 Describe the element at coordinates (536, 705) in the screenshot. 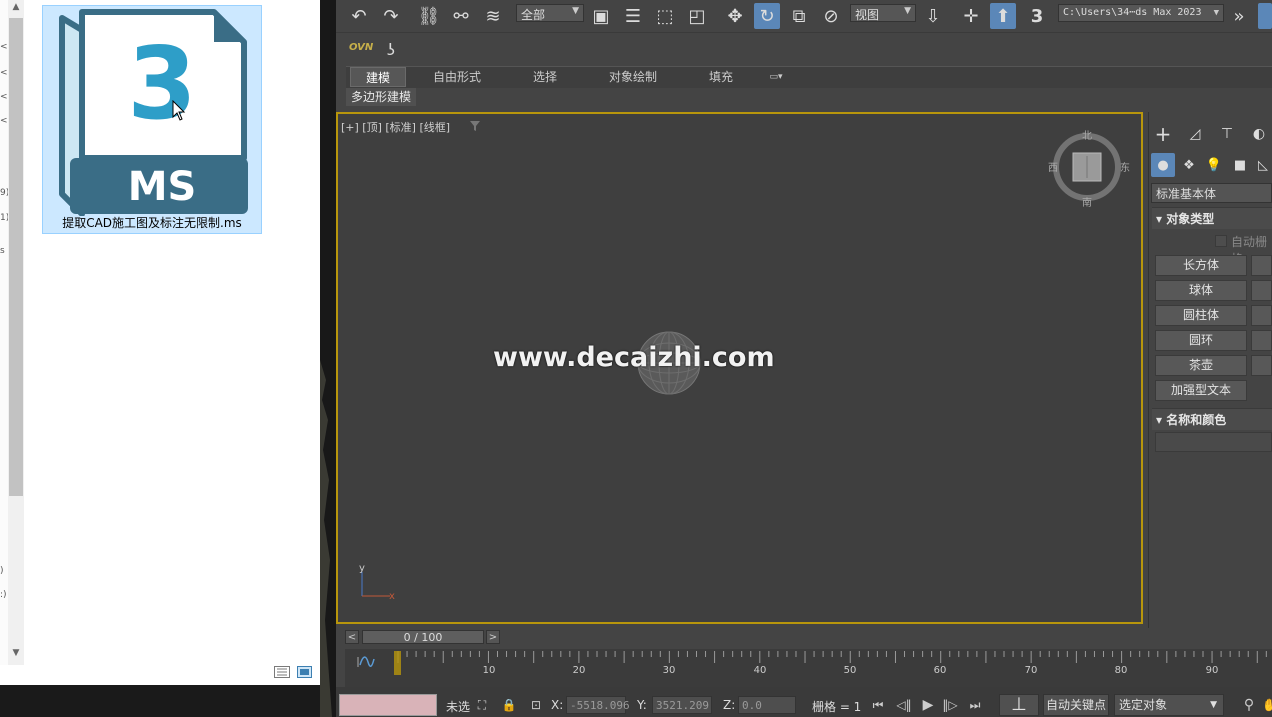

I see `absolute-mode-icon: ⊡` at that location.